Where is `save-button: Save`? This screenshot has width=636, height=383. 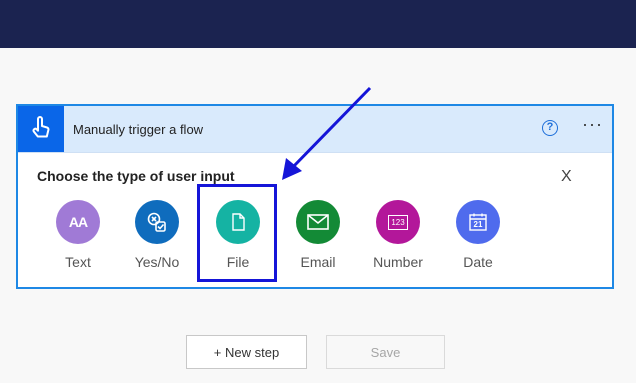 save-button: Save is located at coordinates (385, 352).